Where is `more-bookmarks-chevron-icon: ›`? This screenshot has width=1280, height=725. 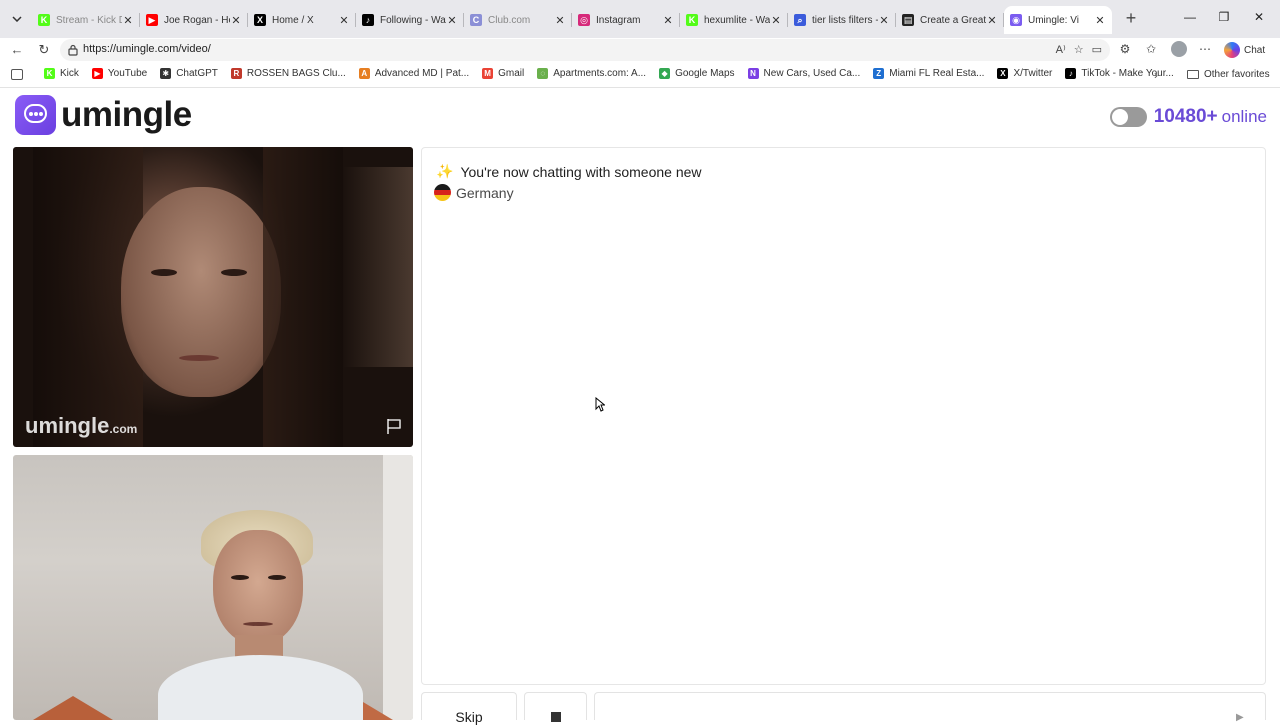 more-bookmarks-chevron-icon: › is located at coordinates (1156, 75).